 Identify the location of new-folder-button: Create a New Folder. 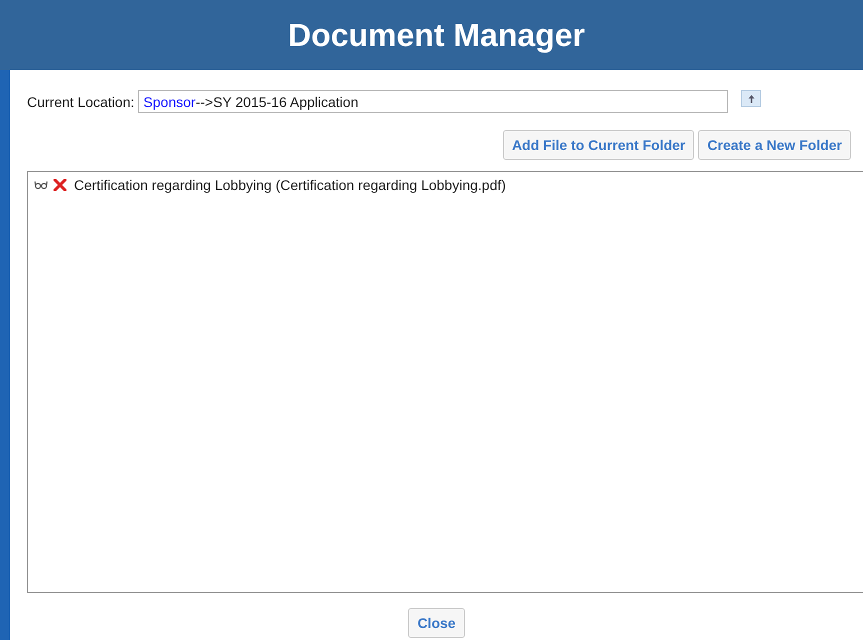
(774, 145).